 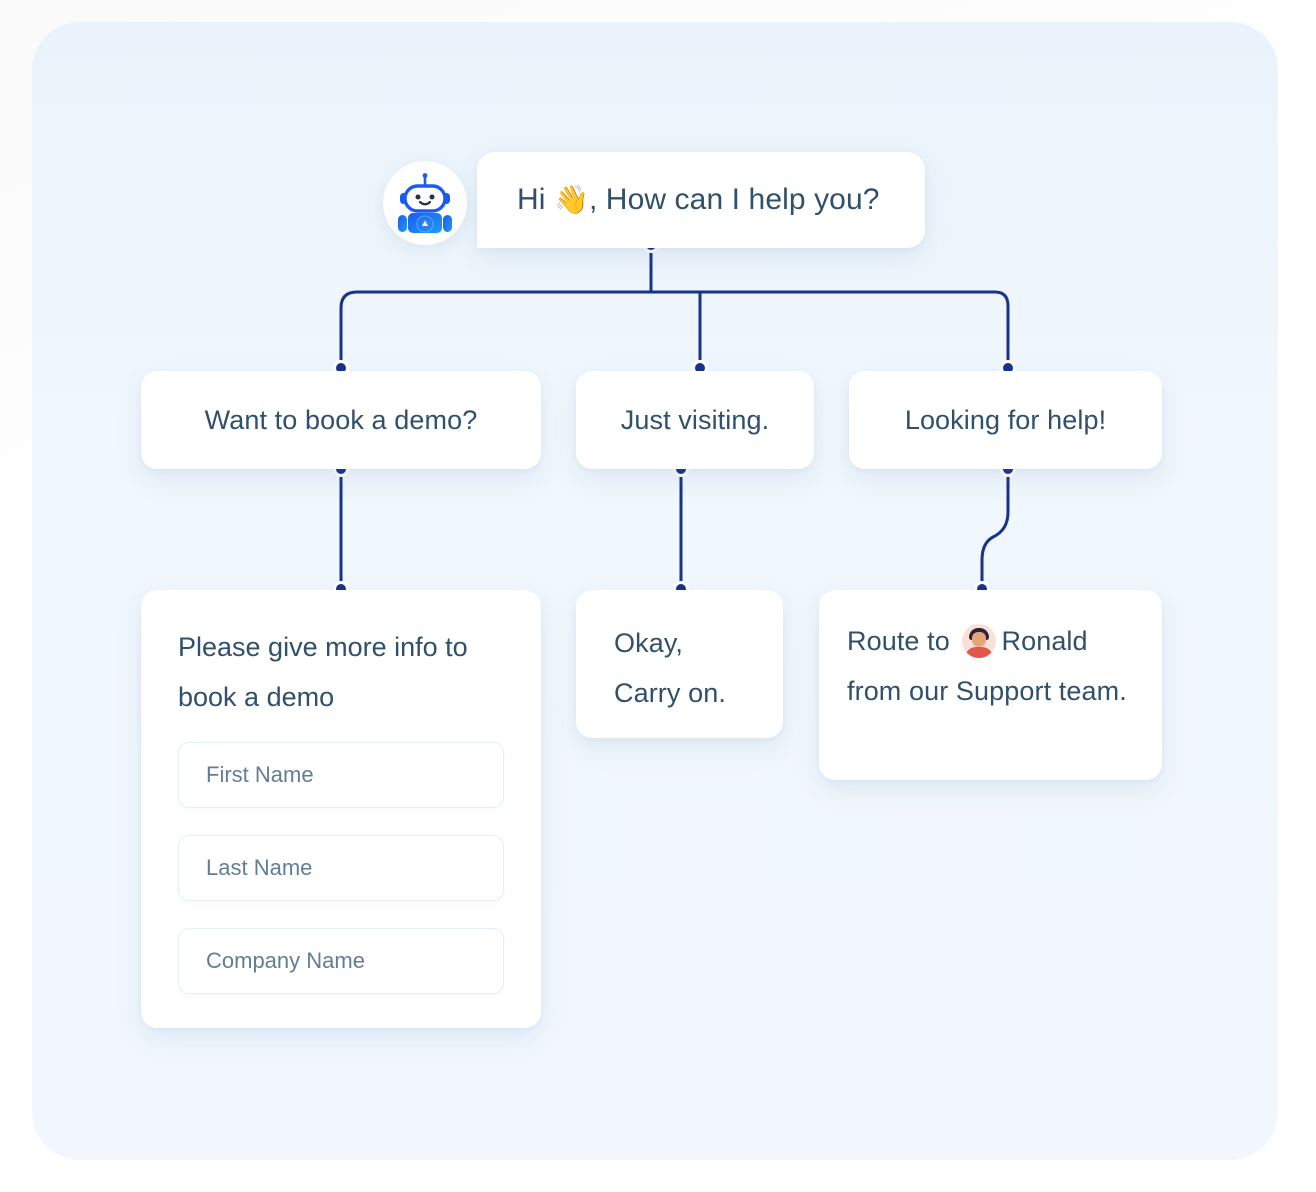 What do you see at coordinates (260, 774) in the screenshot?
I see `first-name-placeholder: First Name` at bounding box center [260, 774].